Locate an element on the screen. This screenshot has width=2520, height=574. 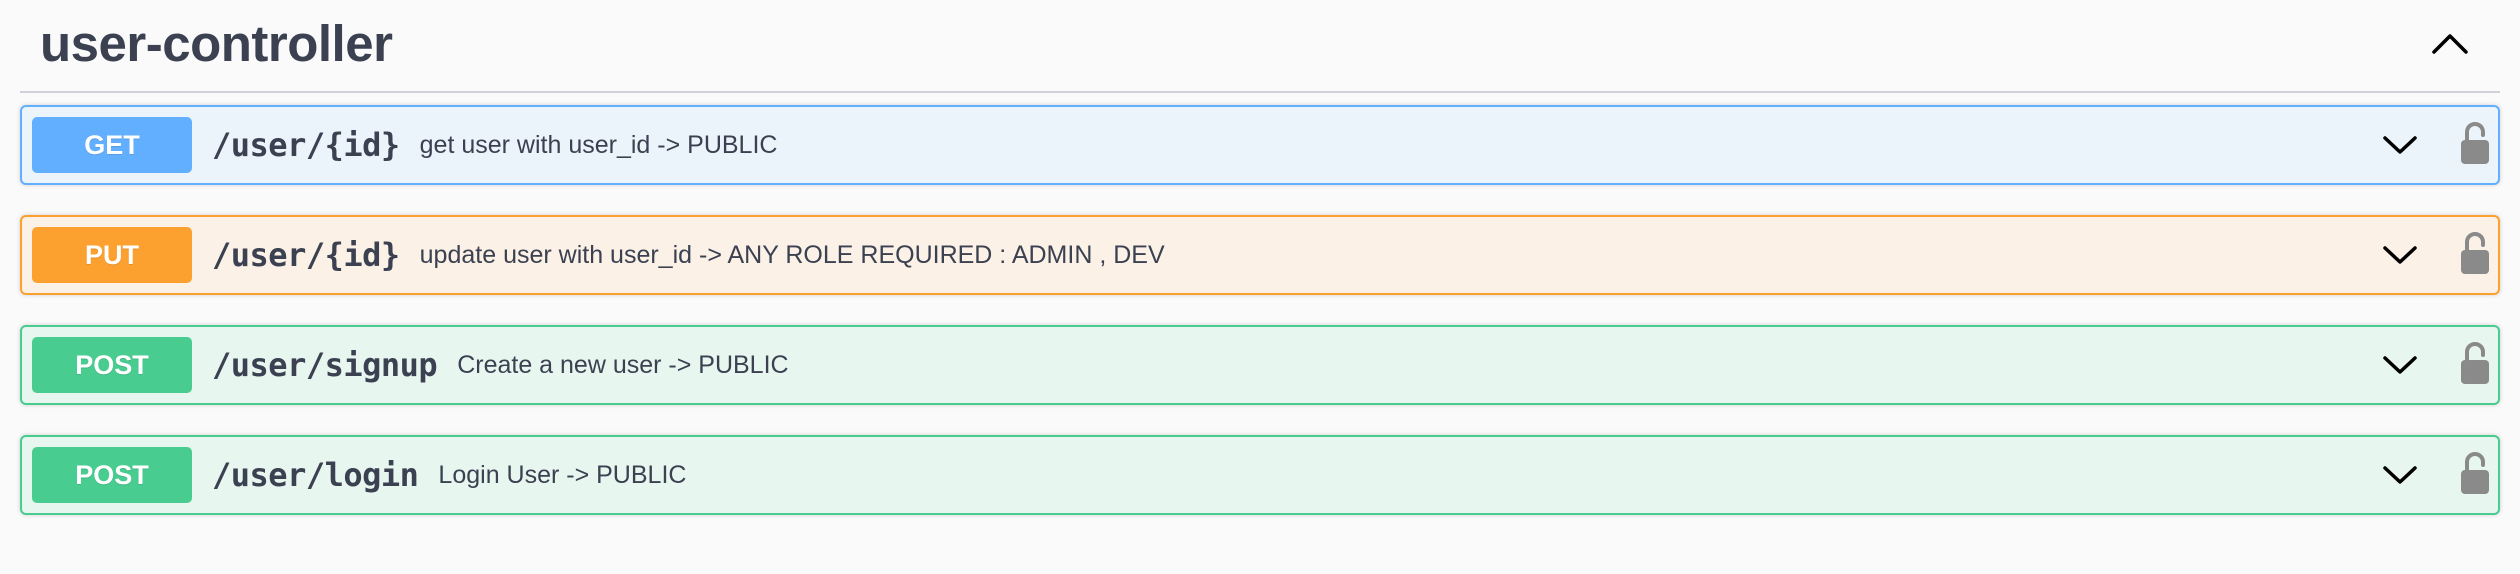
operation-description: Login User -> PUBLIC is located at coordinates (562, 474).